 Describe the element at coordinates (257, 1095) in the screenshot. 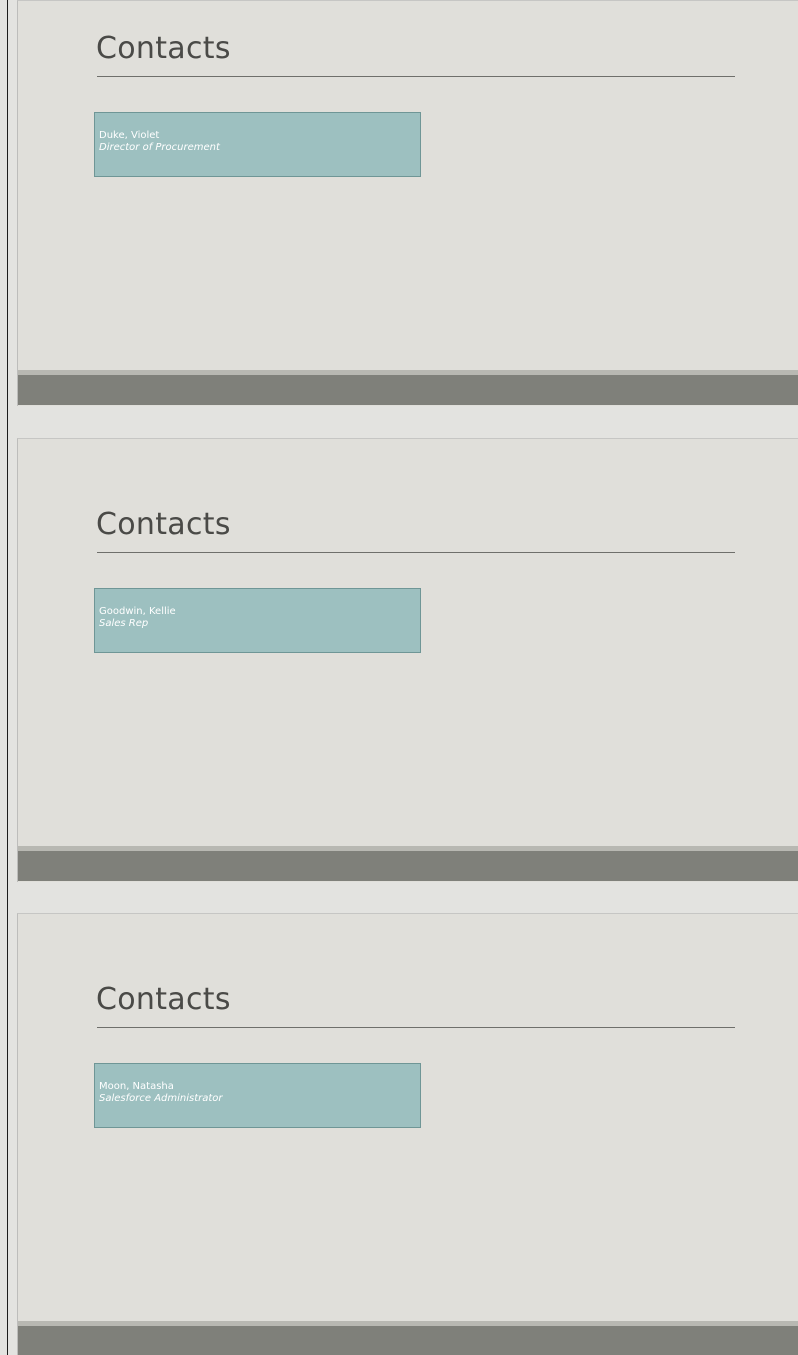

I see `contact-card: Moon, Natasha Salesforce Administrator` at that location.